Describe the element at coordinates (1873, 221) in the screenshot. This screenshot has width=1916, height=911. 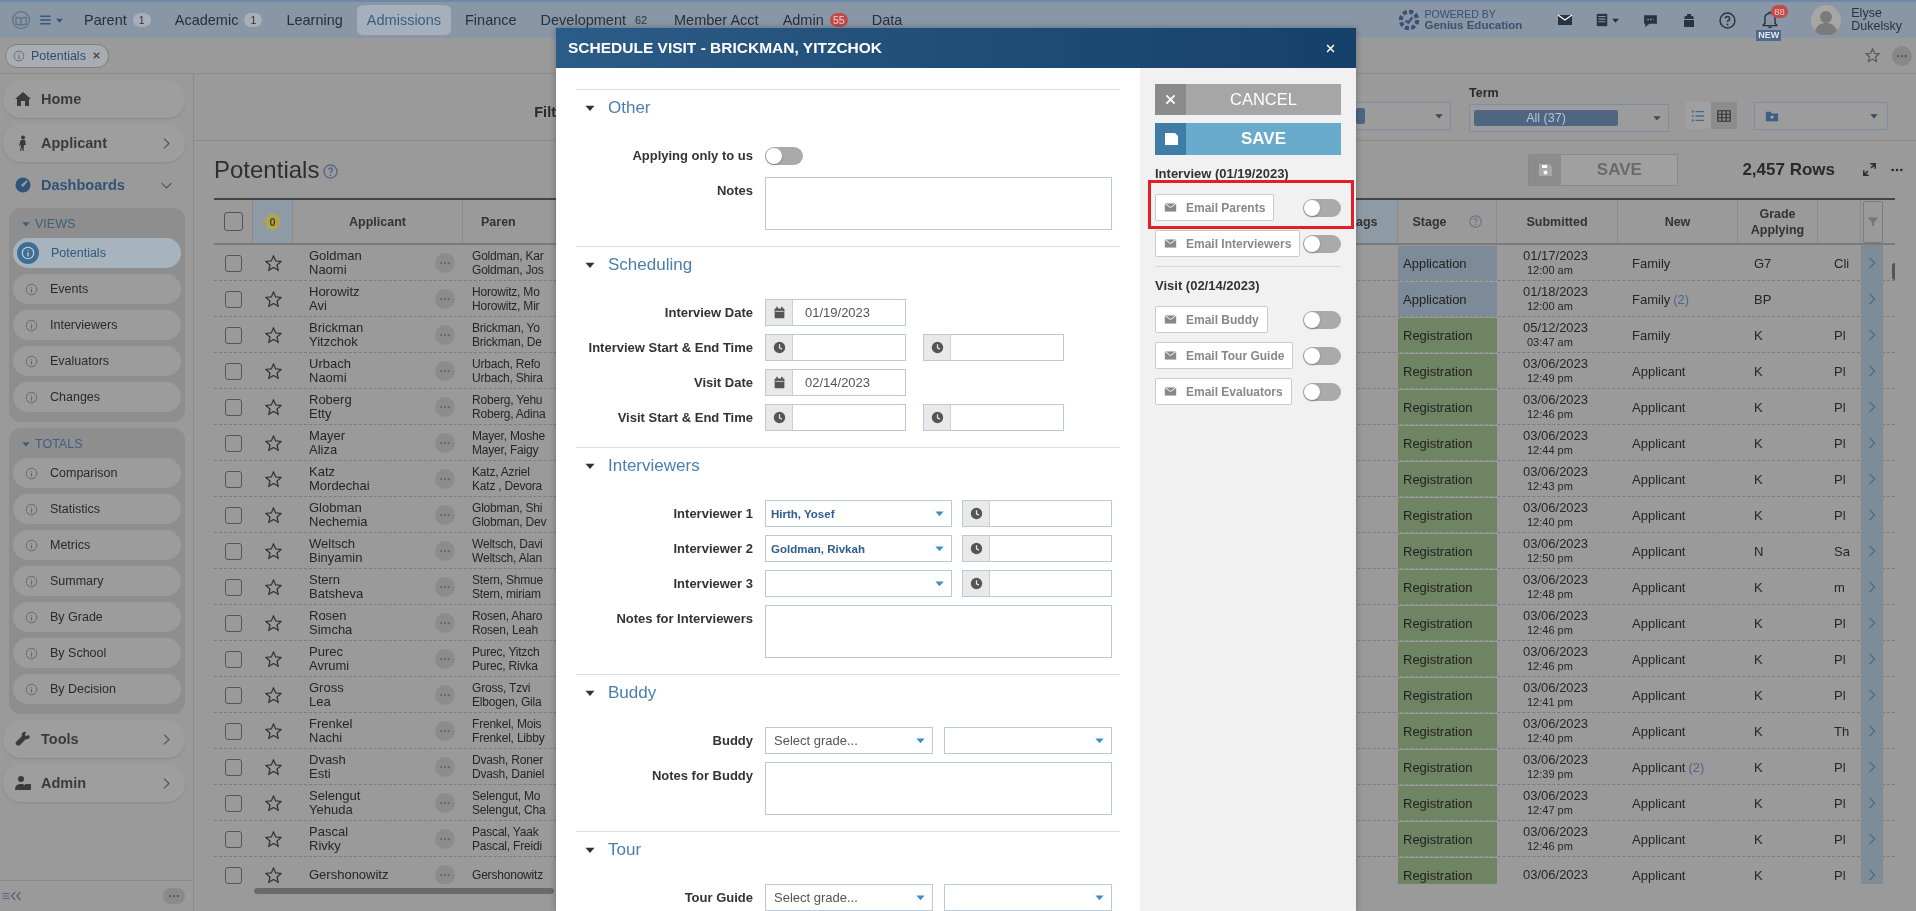
I see `filter-button` at that location.